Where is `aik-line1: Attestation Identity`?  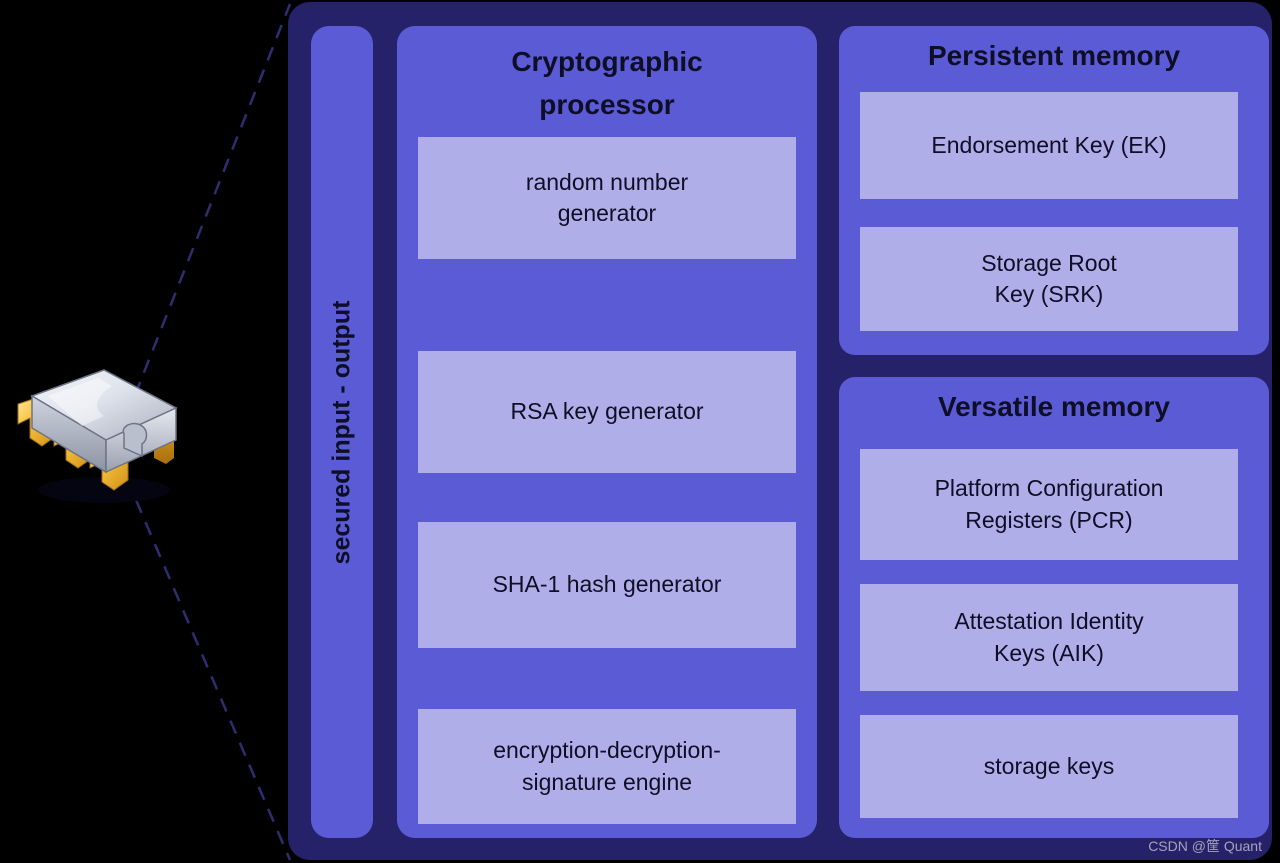
aik-line1: Attestation Identity is located at coordinates (1049, 621).